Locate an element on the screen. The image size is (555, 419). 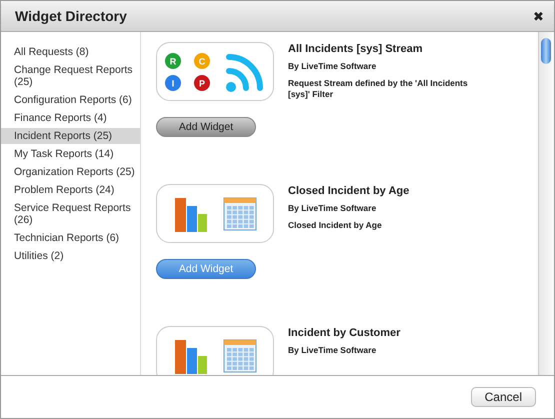
category-item: Technician Reports (6) is located at coordinates (70, 238).